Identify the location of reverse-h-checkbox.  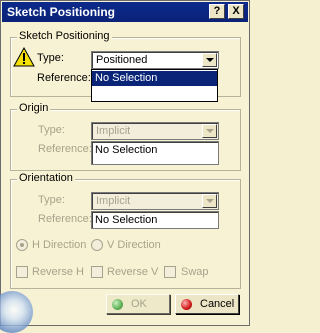
(22, 272).